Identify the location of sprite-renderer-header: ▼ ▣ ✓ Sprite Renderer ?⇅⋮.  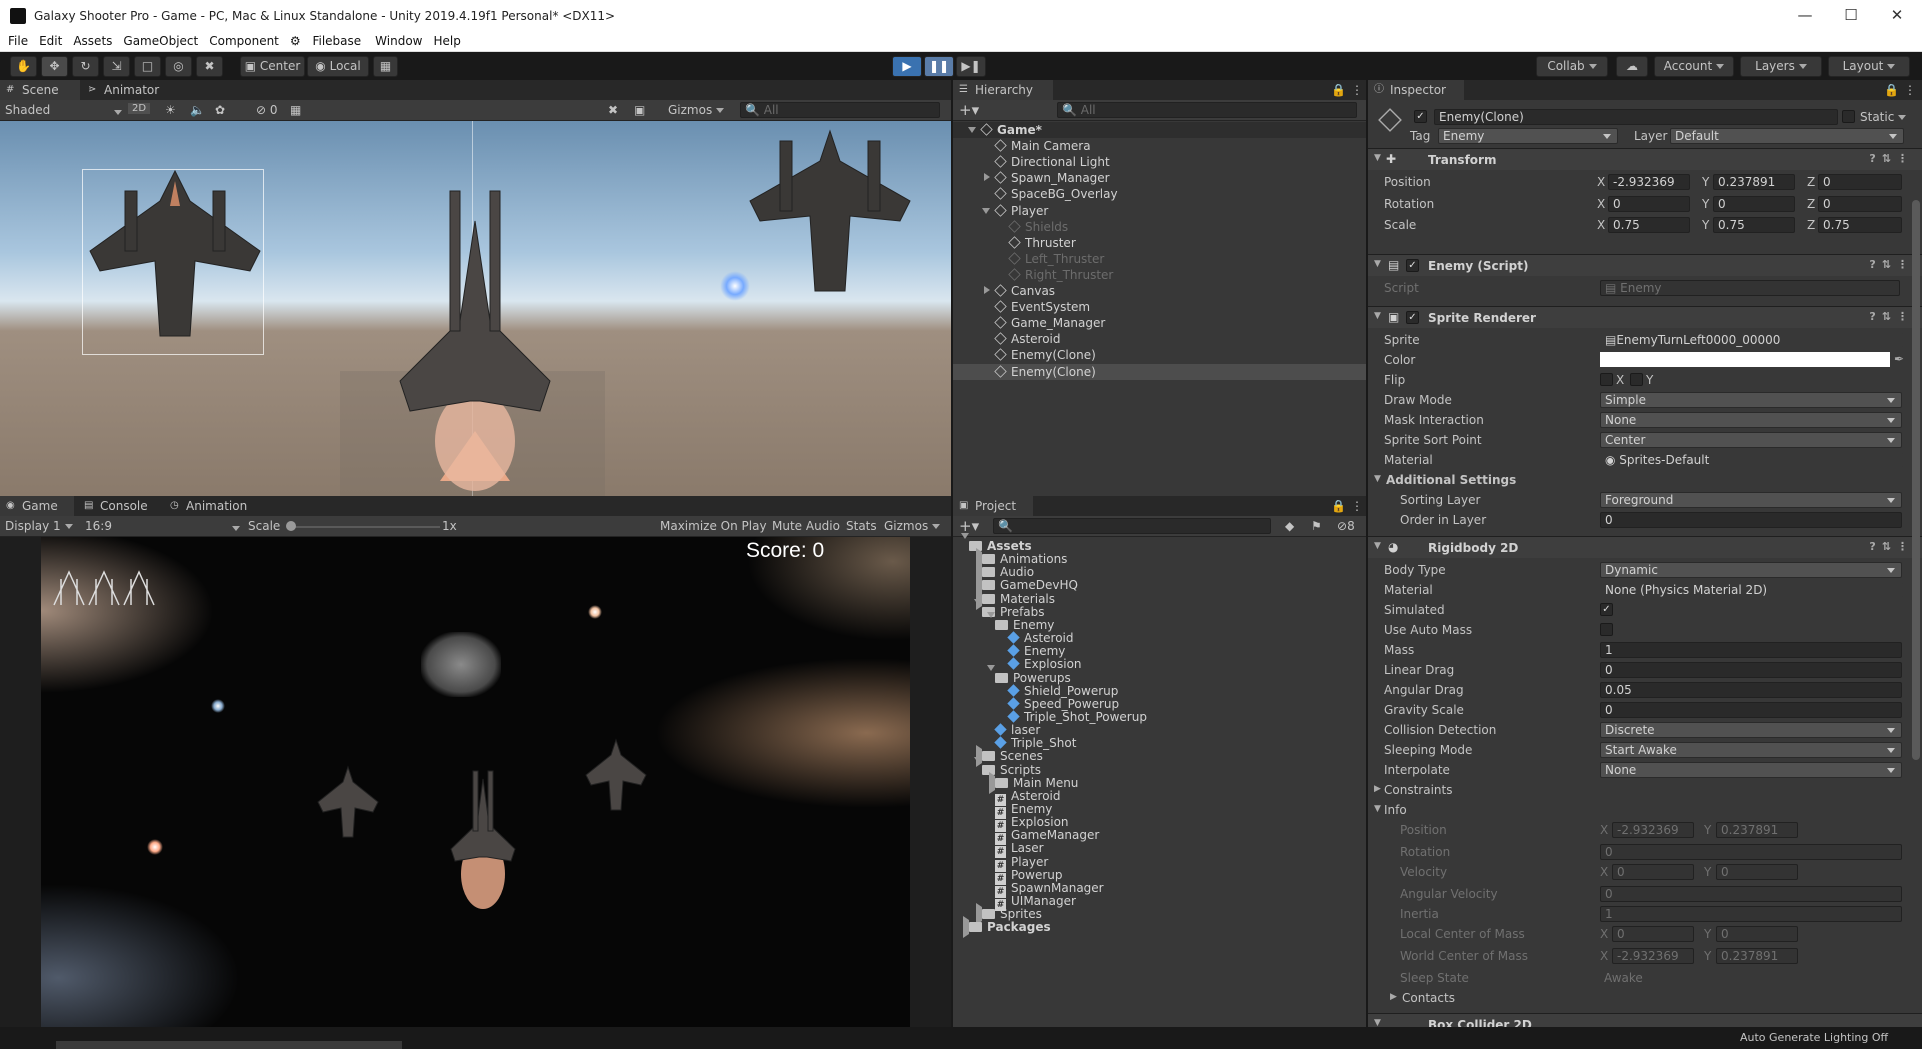
(1645, 317).